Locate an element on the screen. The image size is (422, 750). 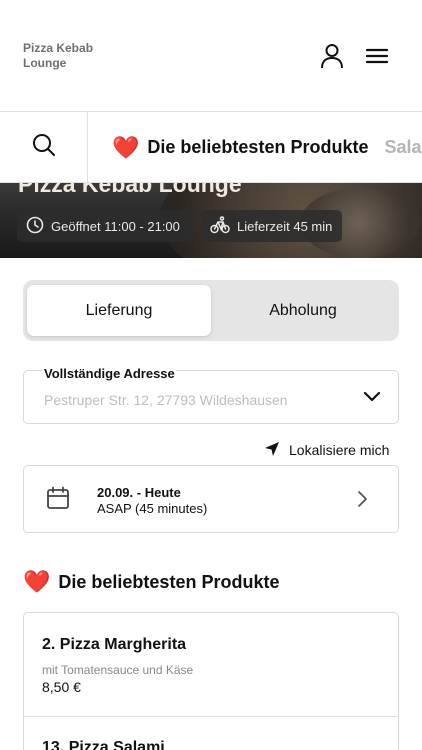
chevron-right-icon is located at coordinates (362, 501).